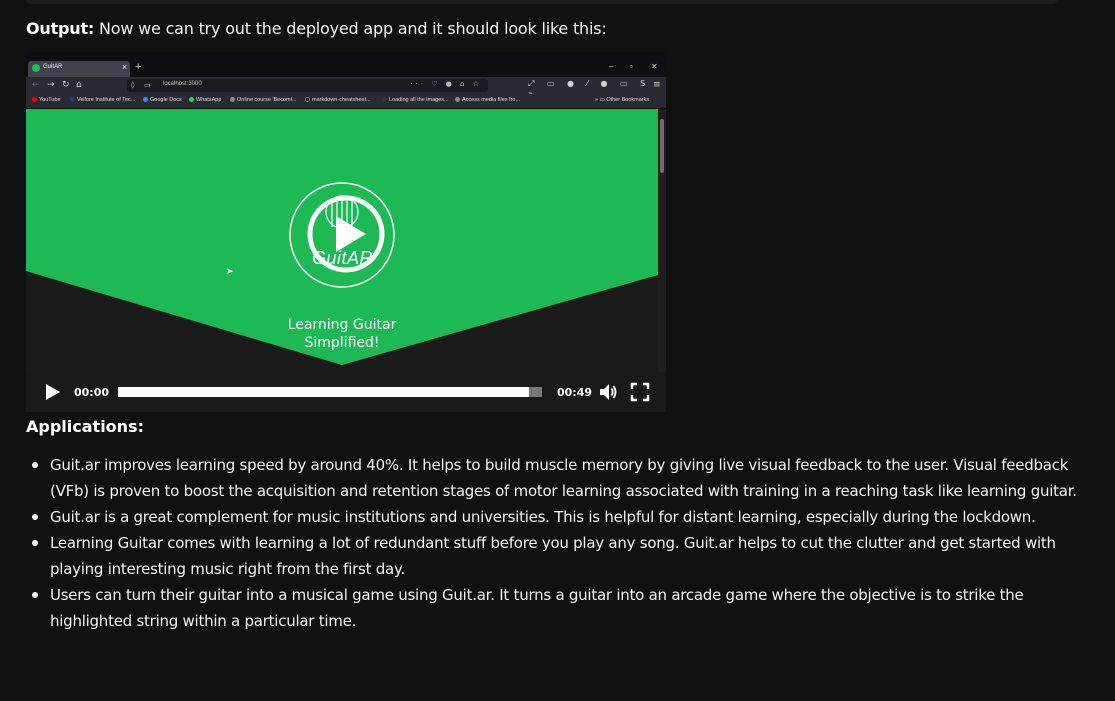 Image resolution: width=1115 pixels, height=701 pixels. I want to click on bookmark-label: WhatsApp, so click(209, 100).